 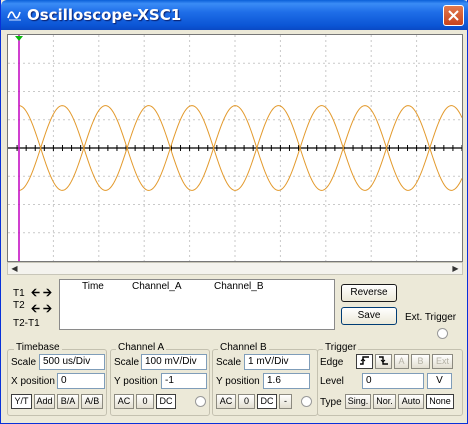 What do you see at coordinates (235, 268) in the screenshot?
I see `horizontal-scrollbar: ◀ ▶` at bounding box center [235, 268].